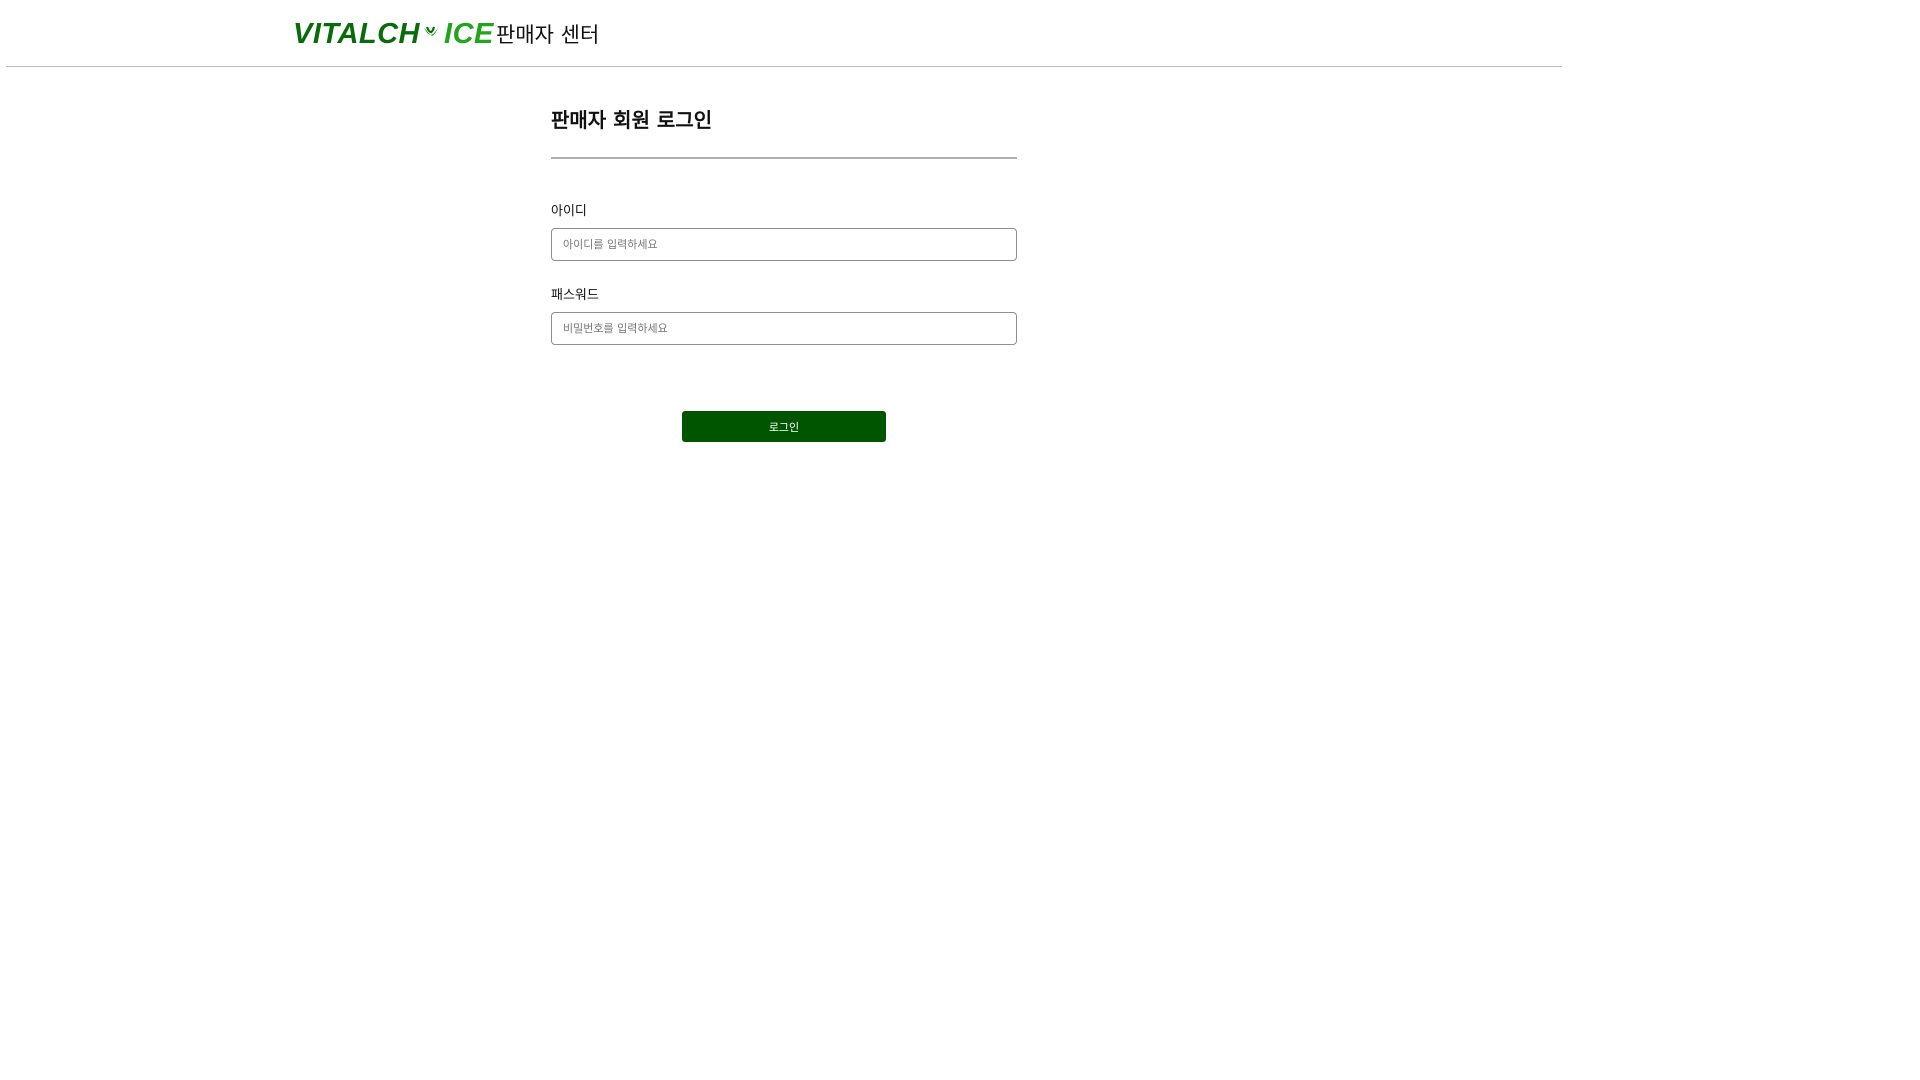 This screenshot has width=1920, height=1080. I want to click on id-label: 아이디, so click(569, 211).